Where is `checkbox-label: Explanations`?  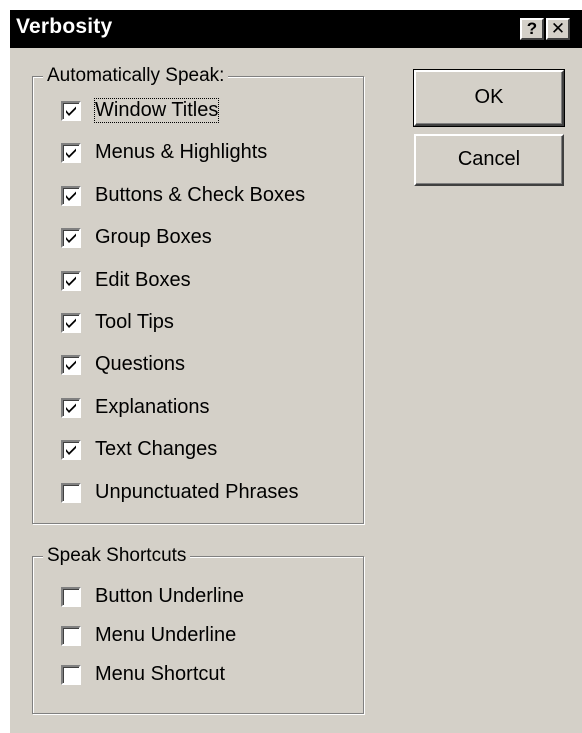 checkbox-label: Explanations is located at coordinates (152, 407).